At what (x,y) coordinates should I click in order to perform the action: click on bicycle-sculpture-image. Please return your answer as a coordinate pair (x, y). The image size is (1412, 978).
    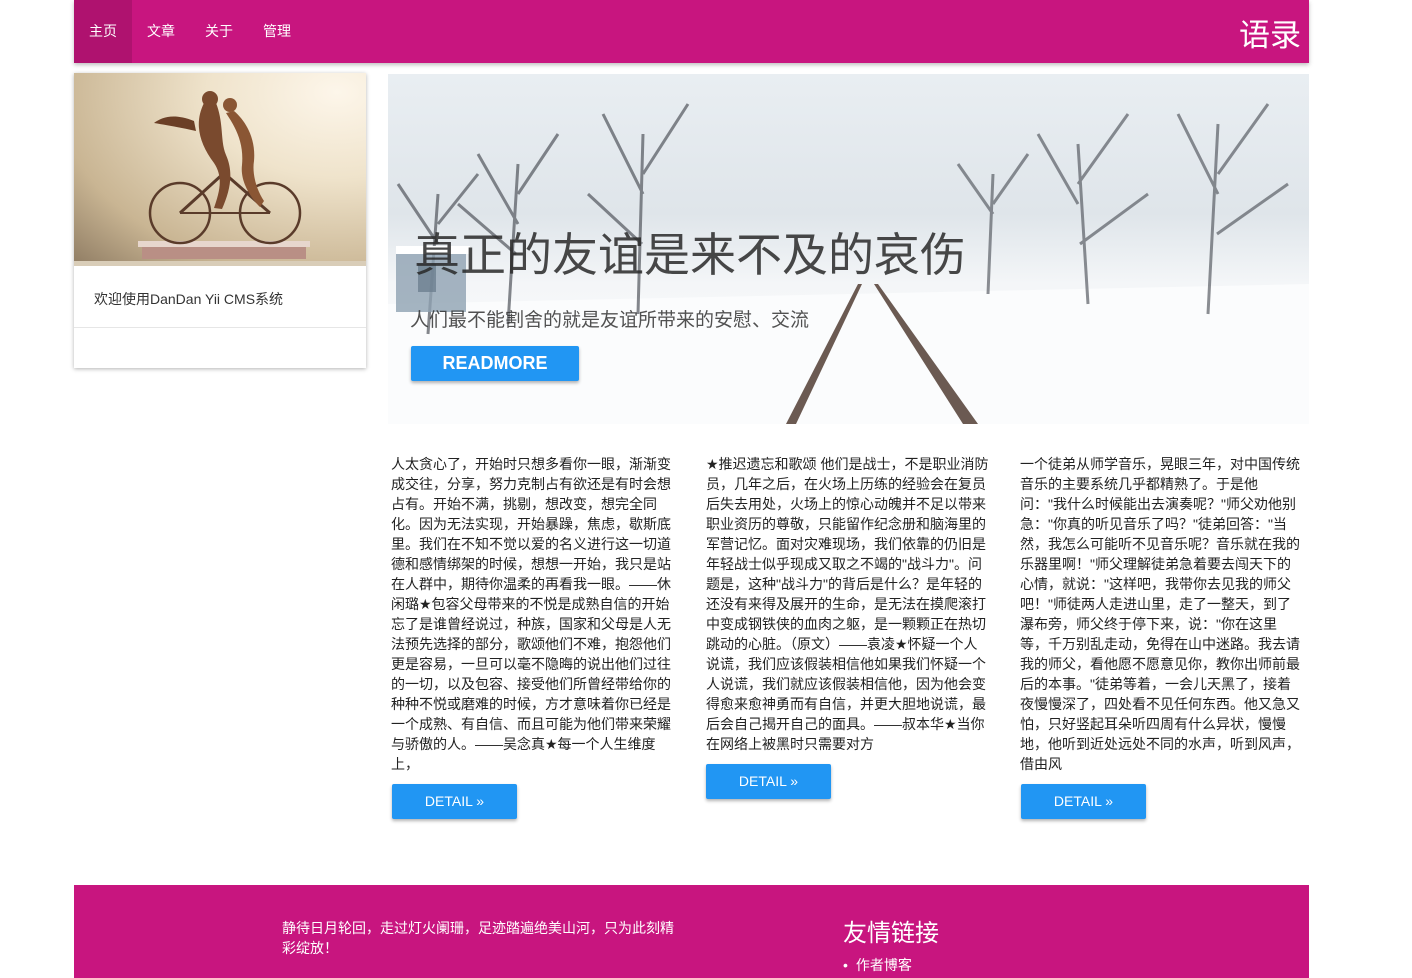
    Looking at the image, I should click on (220, 169).